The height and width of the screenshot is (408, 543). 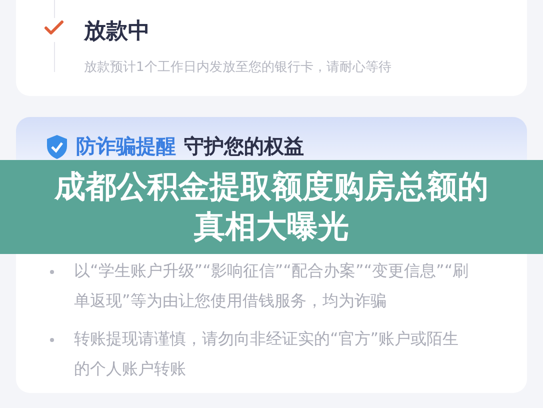 What do you see at coordinates (238, 67) in the screenshot?
I see `step-description: 放款预计1个工作日内发放至您的银行卡，请耐心等待` at bounding box center [238, 67].